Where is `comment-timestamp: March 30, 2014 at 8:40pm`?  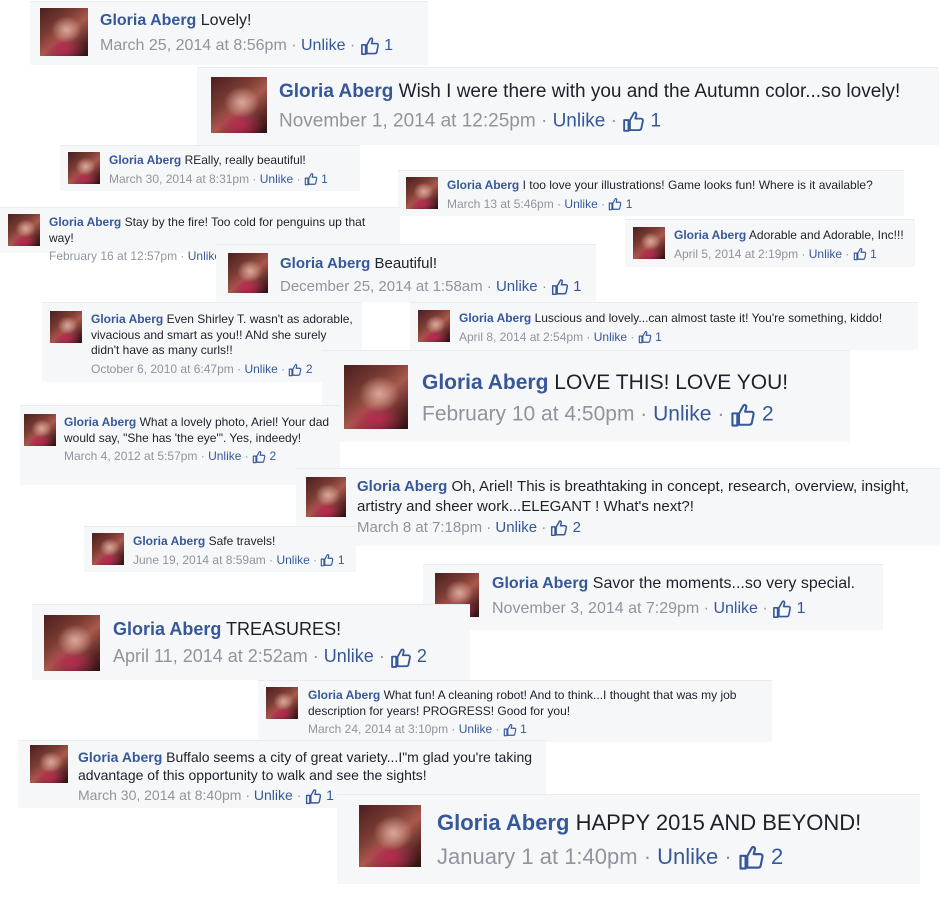 comment-timestamp: March 30, 2014 at 8:40pm is located at coordinates (159, 795).